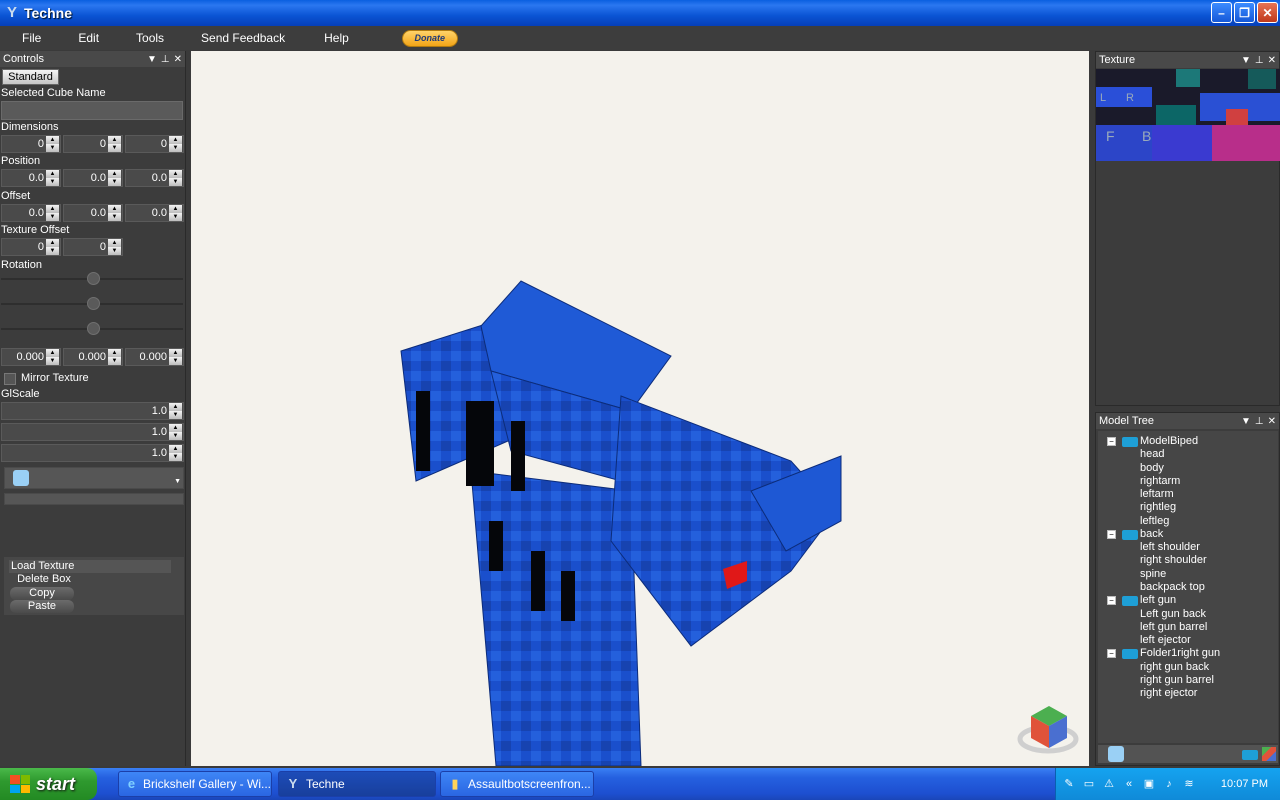 The height and width of the screenshot is (800, 1280). I want to click on start-button: start, so click(48, 784).